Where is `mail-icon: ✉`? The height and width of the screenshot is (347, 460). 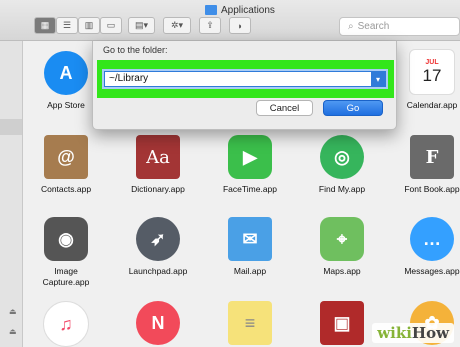 mail-icon: ✉ is located at coordinates (250, 239).